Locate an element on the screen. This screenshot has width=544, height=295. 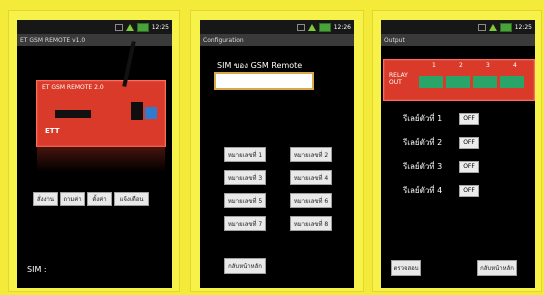
phone-number-5-button: หมายเลขที่ 5 is located at coordinates (245, 200).